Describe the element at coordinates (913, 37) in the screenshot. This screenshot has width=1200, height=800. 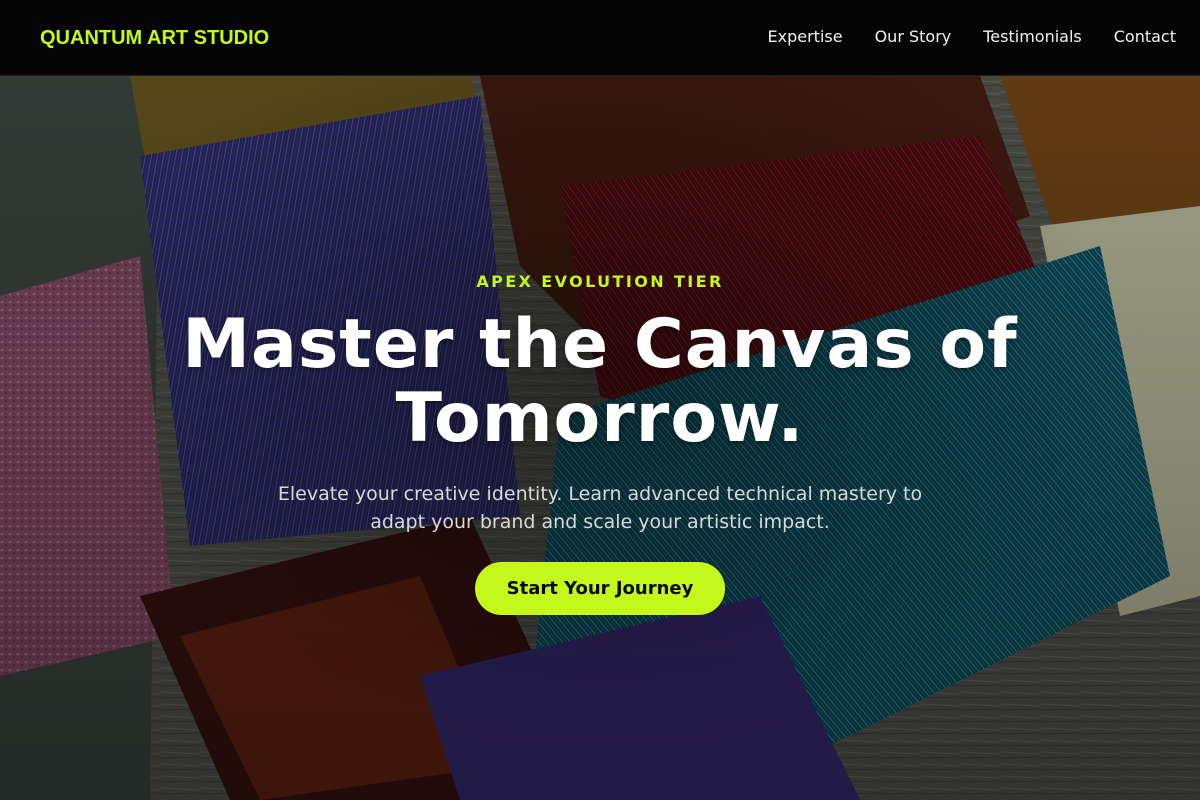
I see `nav-link-our-story: Our Story` at that location.